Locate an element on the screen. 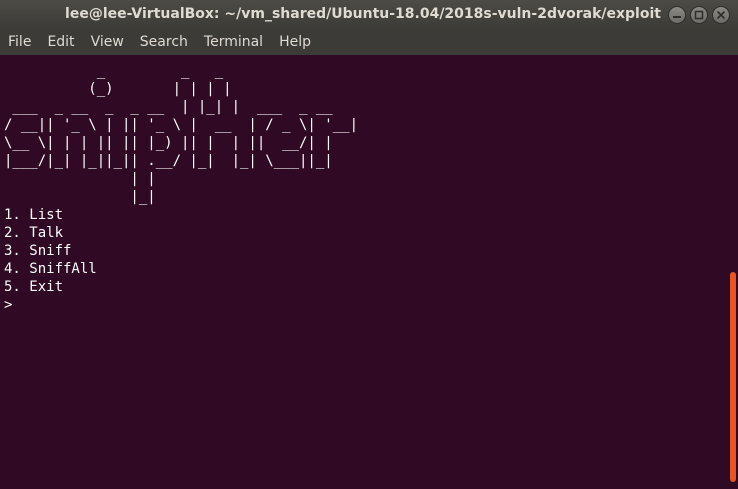 The image size is (738, 489). menu-option-sniff: 3. Sniff is located at coordinates (38, 251).